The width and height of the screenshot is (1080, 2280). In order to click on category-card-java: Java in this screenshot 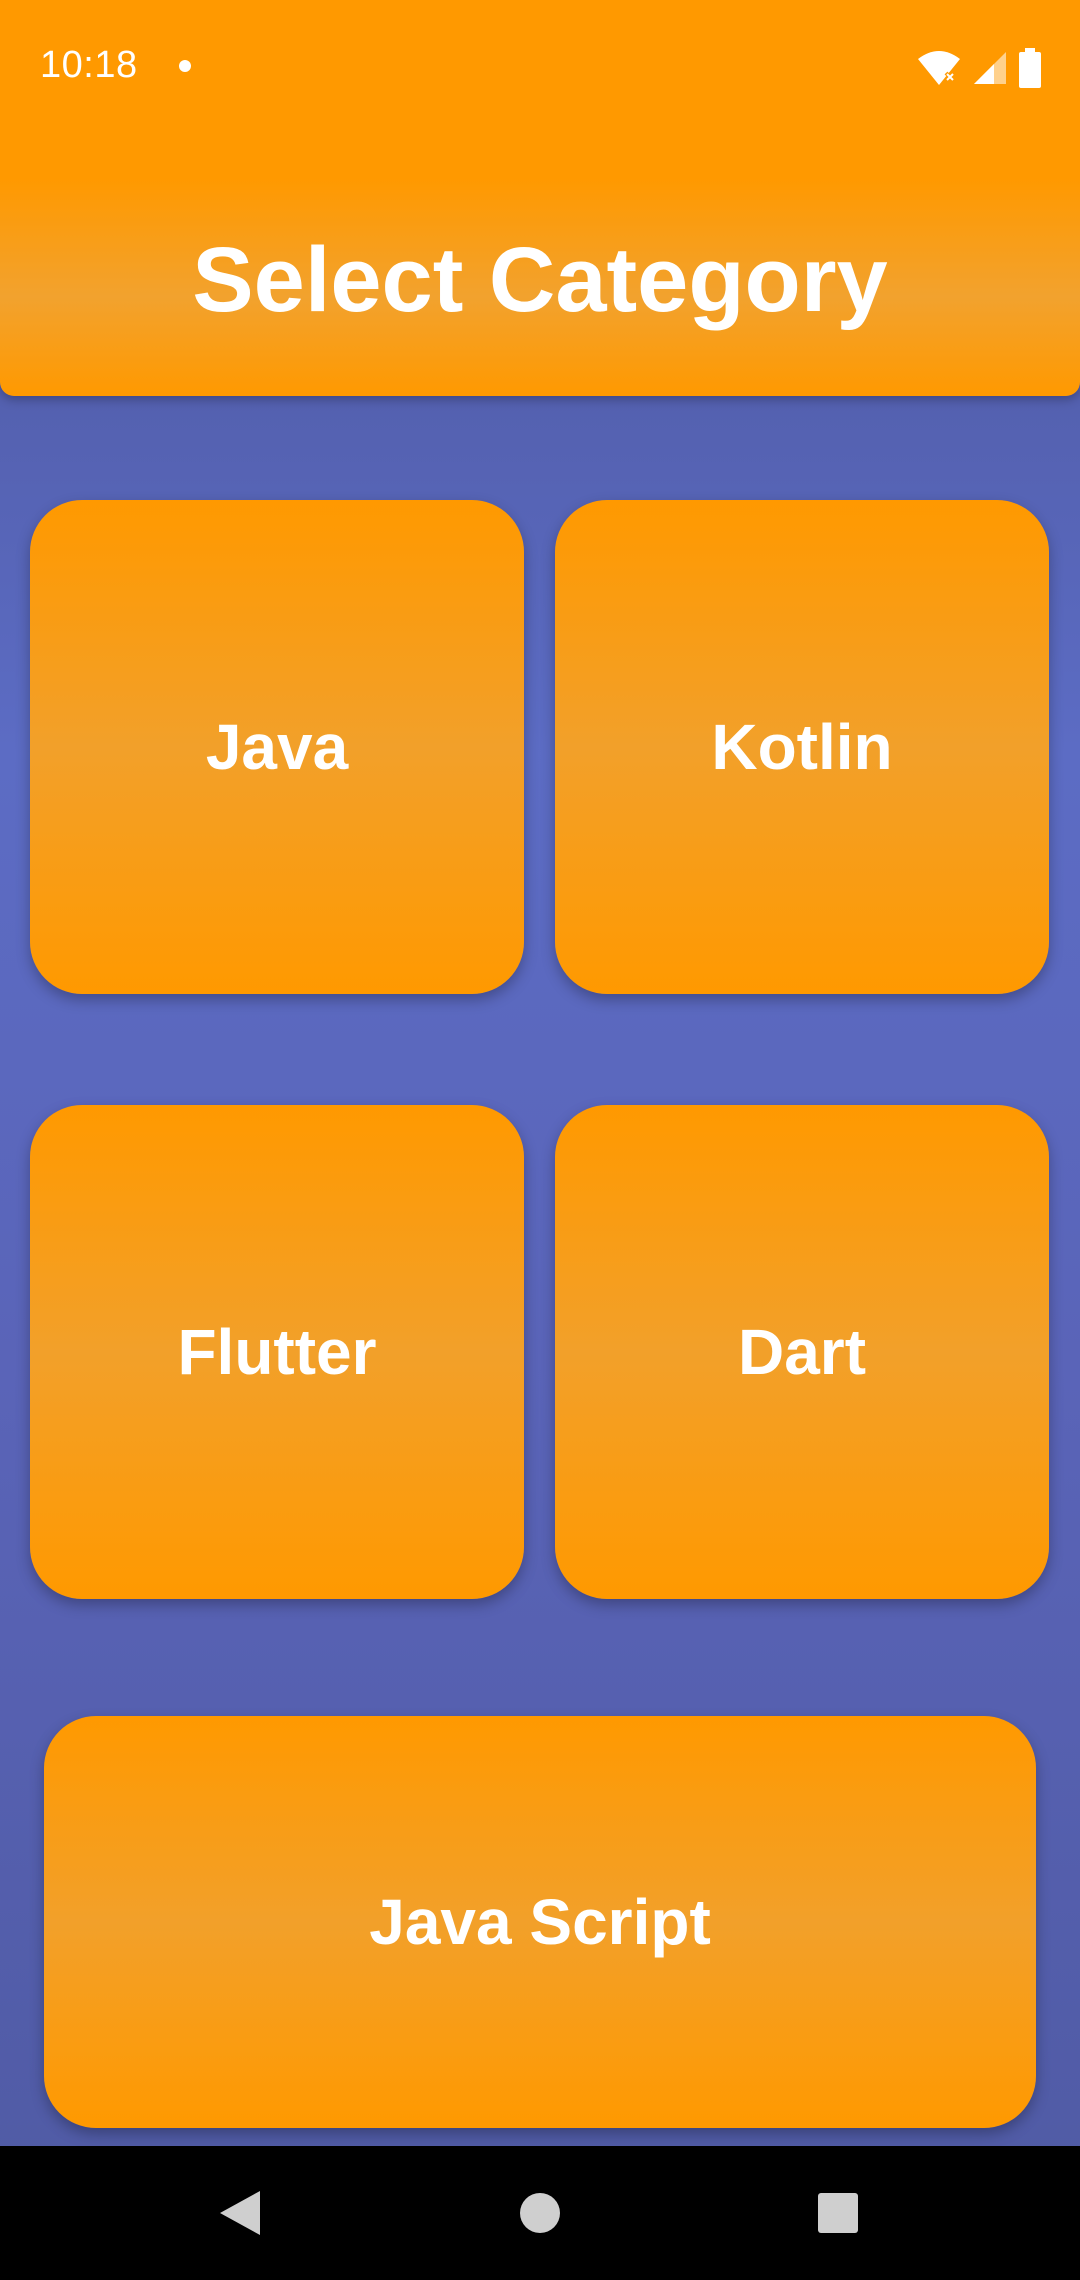, I will do `click(277, 747)`.